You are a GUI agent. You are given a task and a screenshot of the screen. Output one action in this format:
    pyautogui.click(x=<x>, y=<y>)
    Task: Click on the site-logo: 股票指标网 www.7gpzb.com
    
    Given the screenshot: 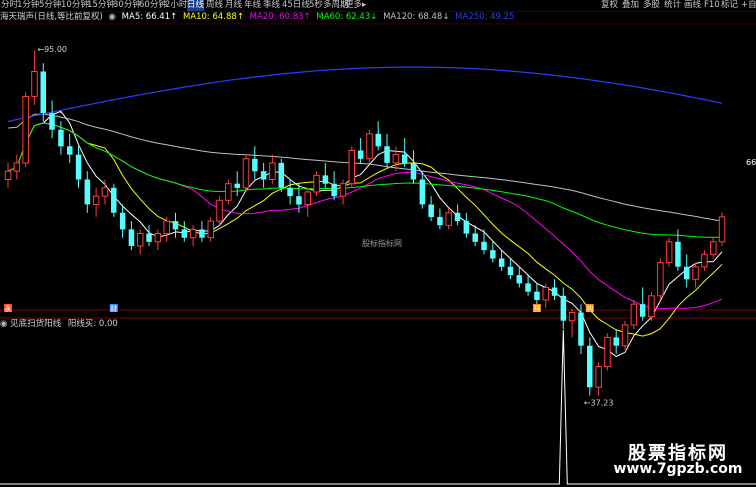 What is the action you would take?
    pyautogui.click(x=677, y=460)
    